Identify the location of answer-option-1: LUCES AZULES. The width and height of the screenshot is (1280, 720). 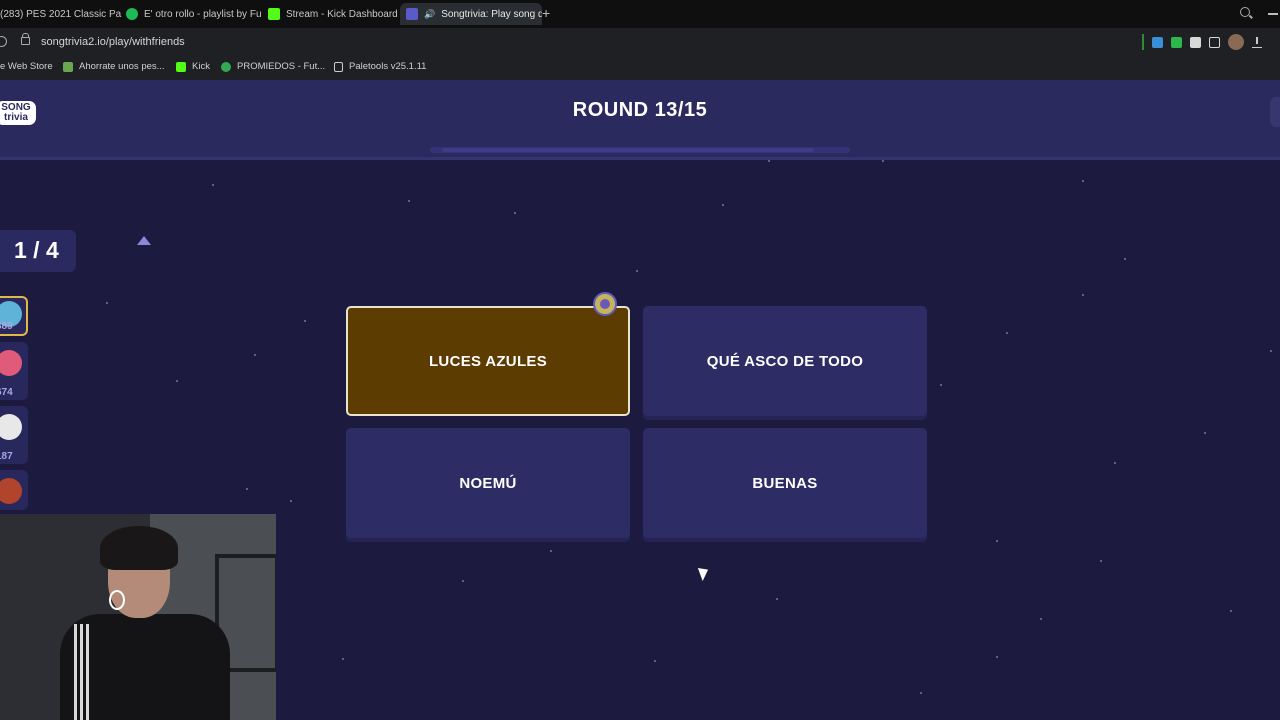
(488, 361).